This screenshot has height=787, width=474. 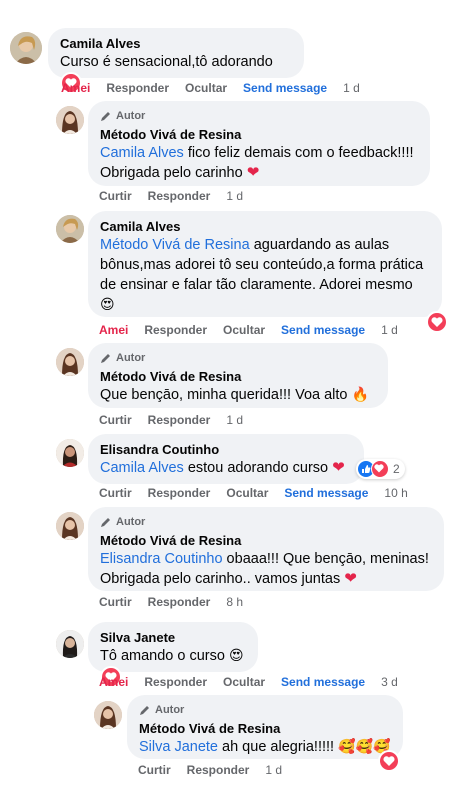 What do you see at coordinates (173, 638) in the screenshot?
I see `commenter-name: Silva Janete` at bounding box center [173, 638].